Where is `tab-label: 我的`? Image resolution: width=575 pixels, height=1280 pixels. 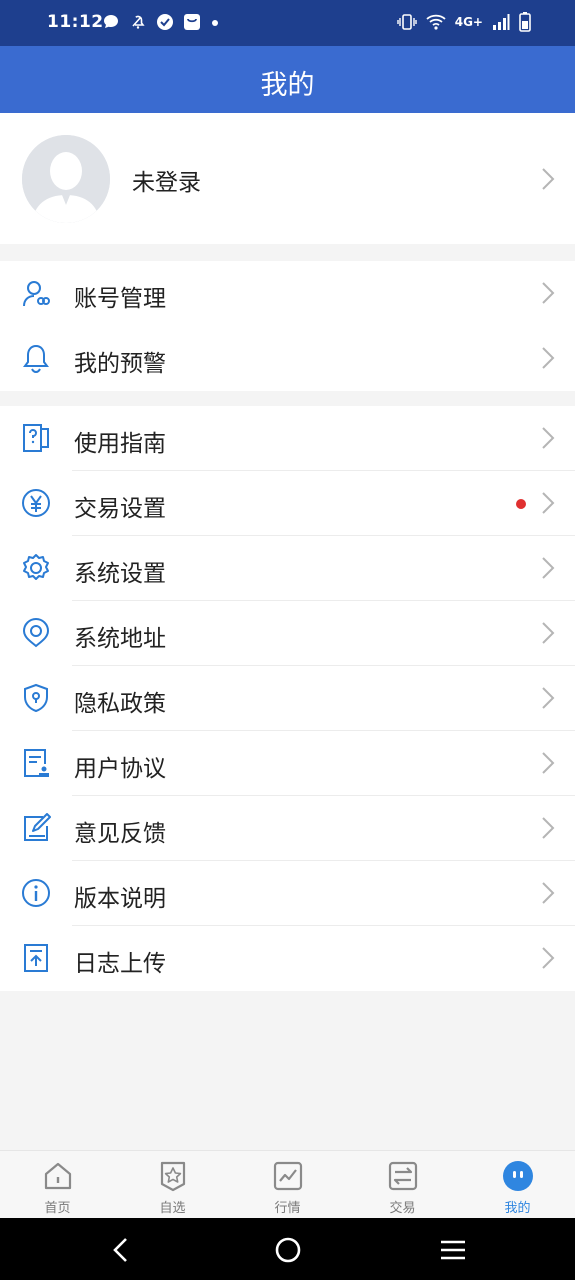
tab-label: 我的 is located at coordinates (517, 1208).